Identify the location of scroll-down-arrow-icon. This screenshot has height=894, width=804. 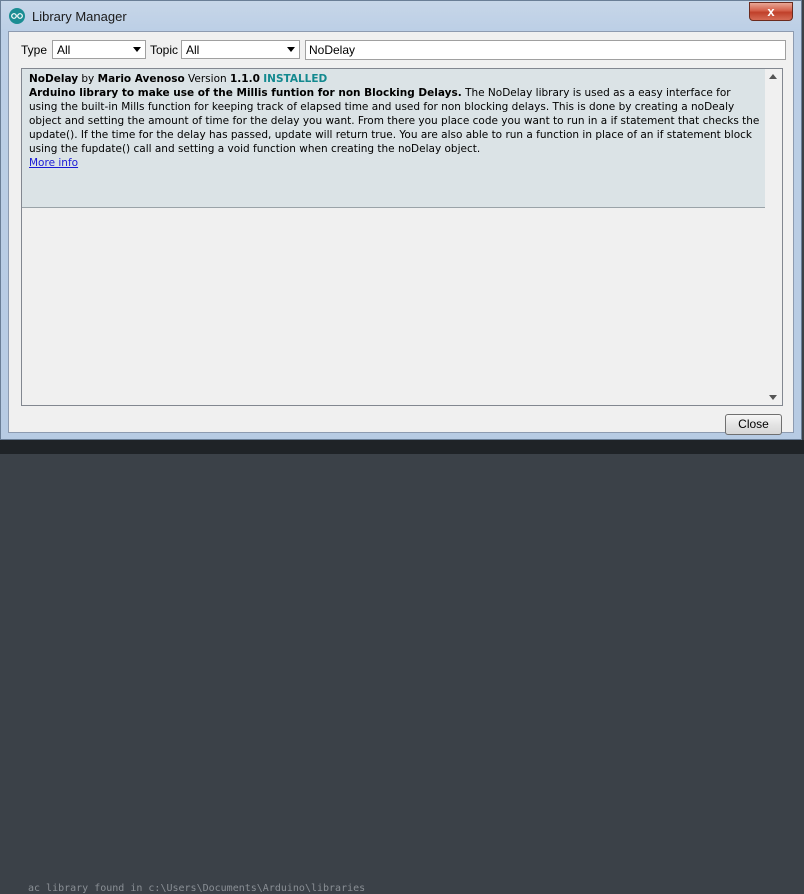
(773, 397).